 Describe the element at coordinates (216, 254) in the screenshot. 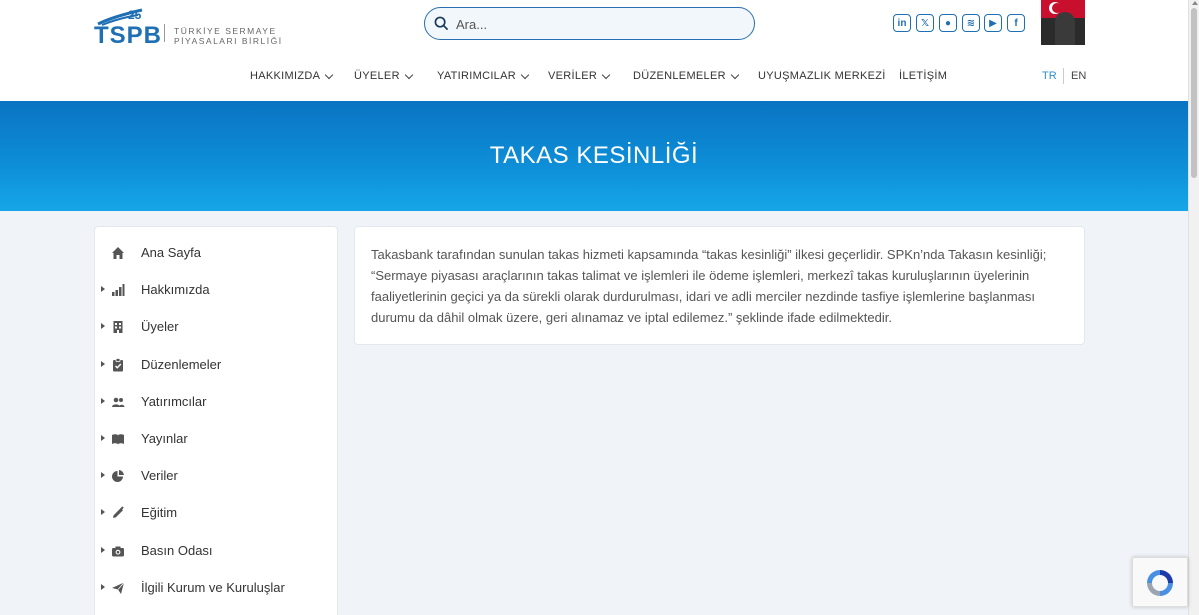

I see `sidebar-item-0: Ana Sayfa` at that location.